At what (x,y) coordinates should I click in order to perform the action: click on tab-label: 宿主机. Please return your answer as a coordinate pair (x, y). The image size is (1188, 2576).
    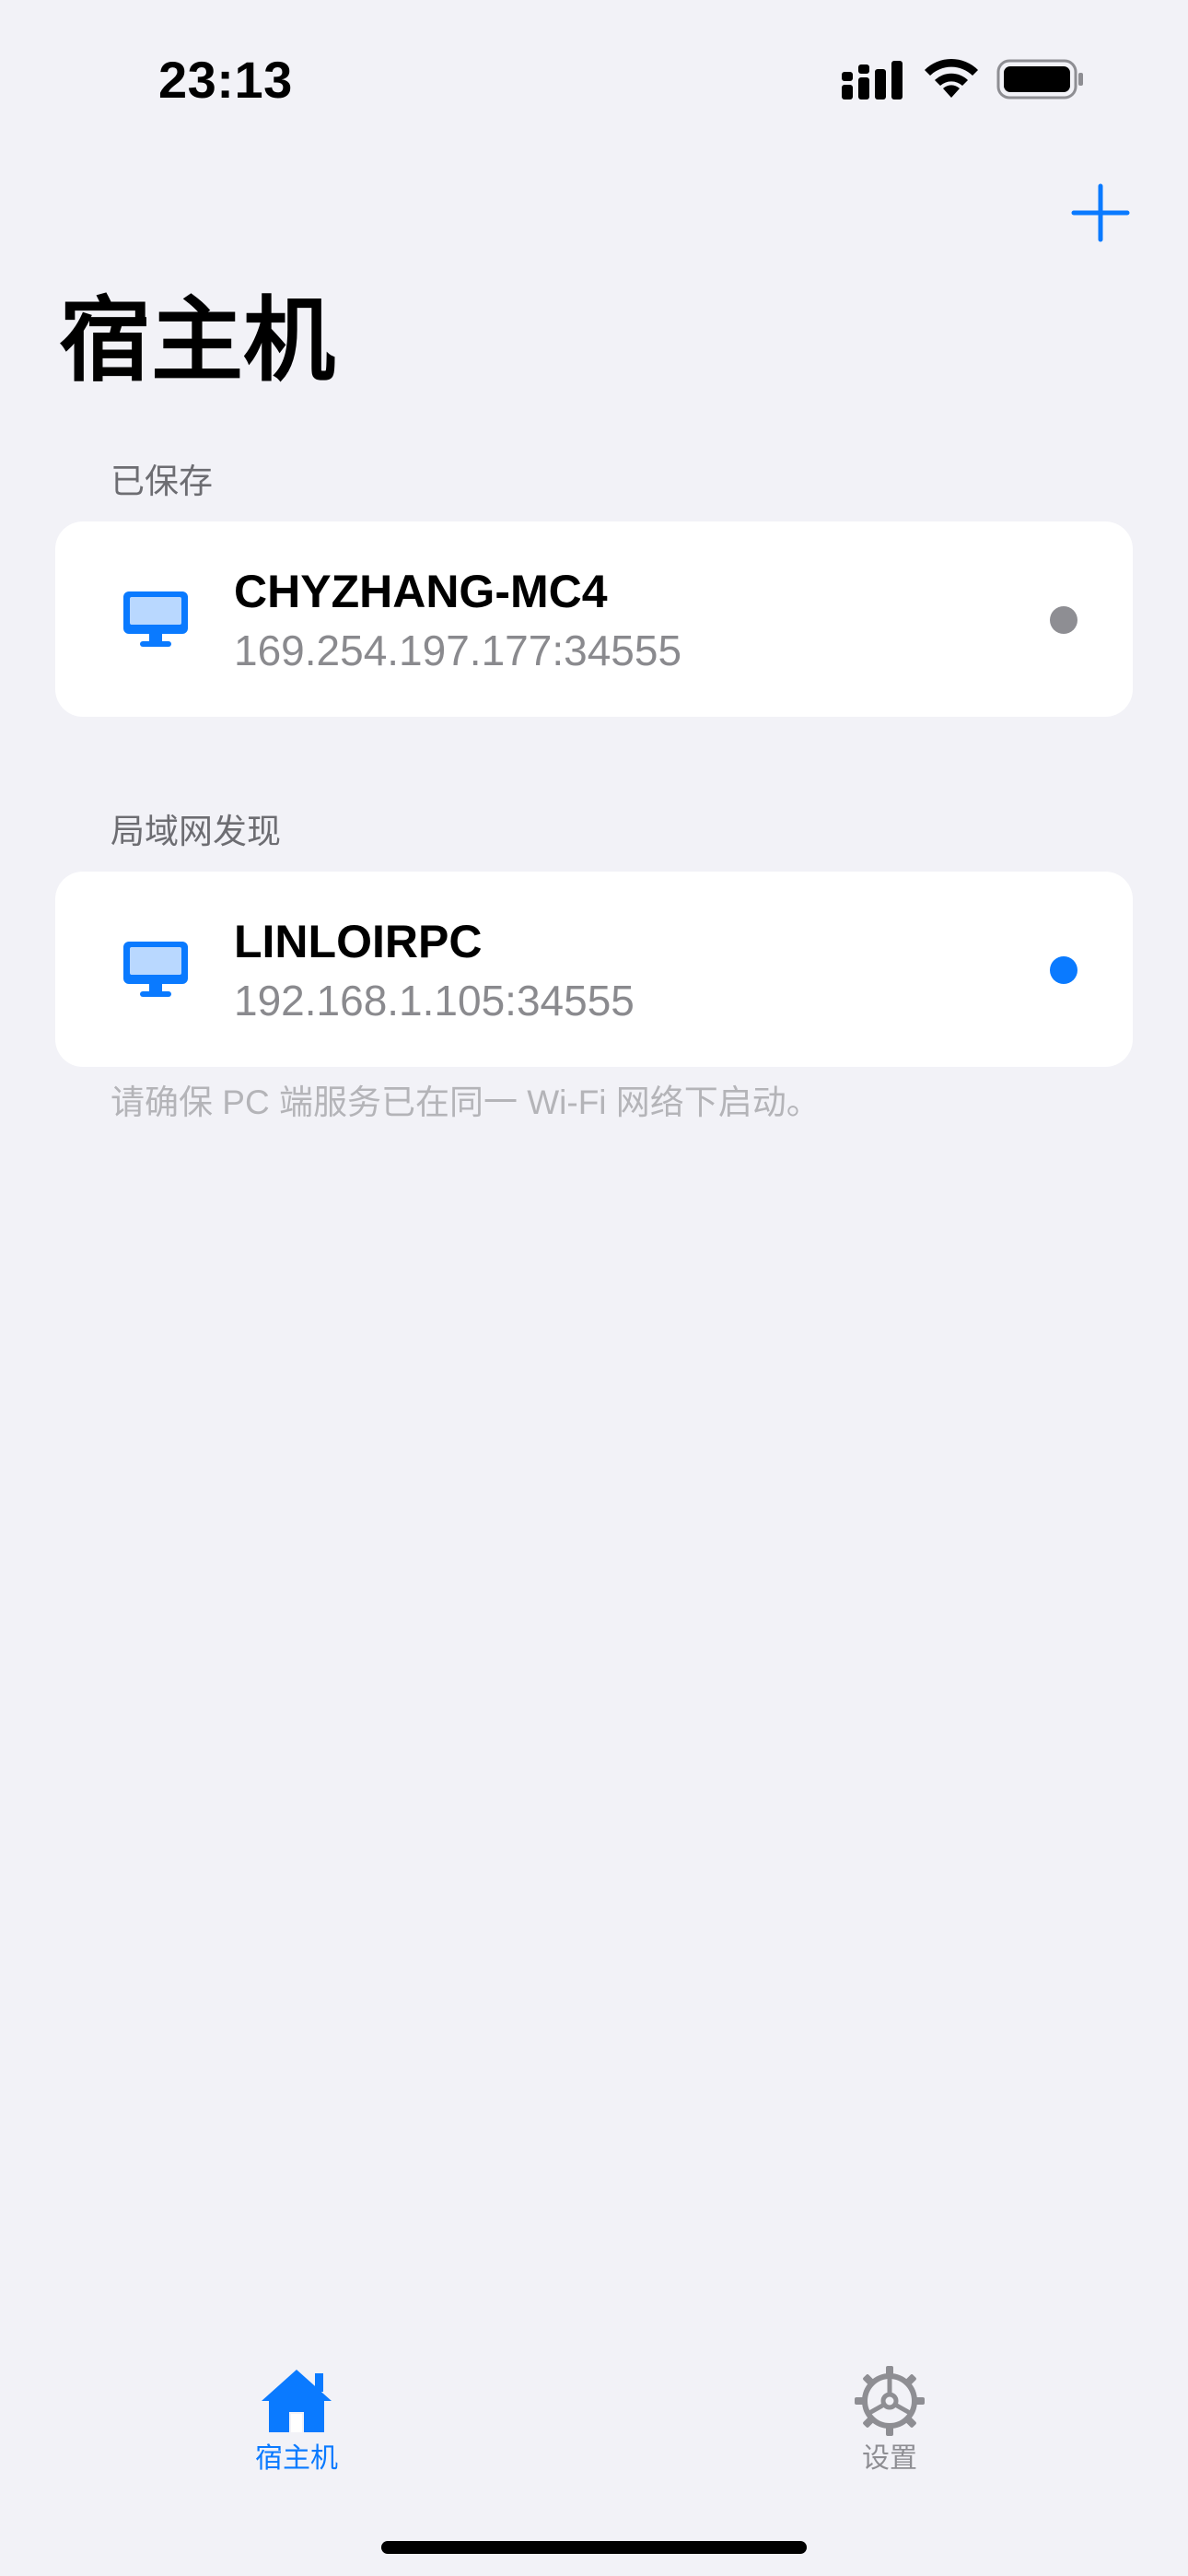
    Looking at the image, I should click on (296, 2458).